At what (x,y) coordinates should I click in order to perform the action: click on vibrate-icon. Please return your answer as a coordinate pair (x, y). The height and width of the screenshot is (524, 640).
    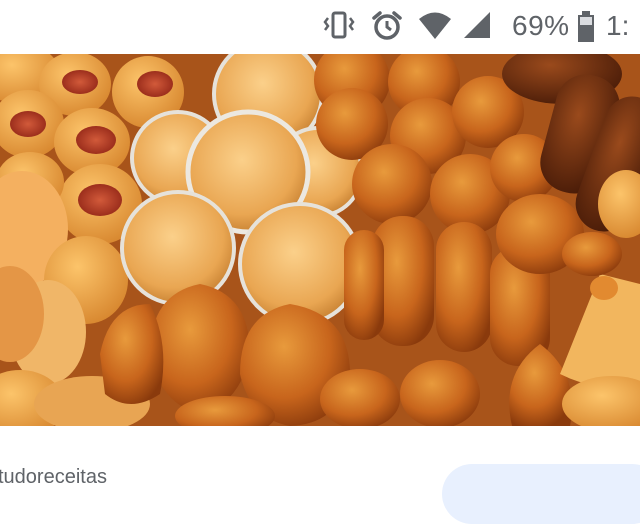
    Looking at the image, I should click on (339, 28).